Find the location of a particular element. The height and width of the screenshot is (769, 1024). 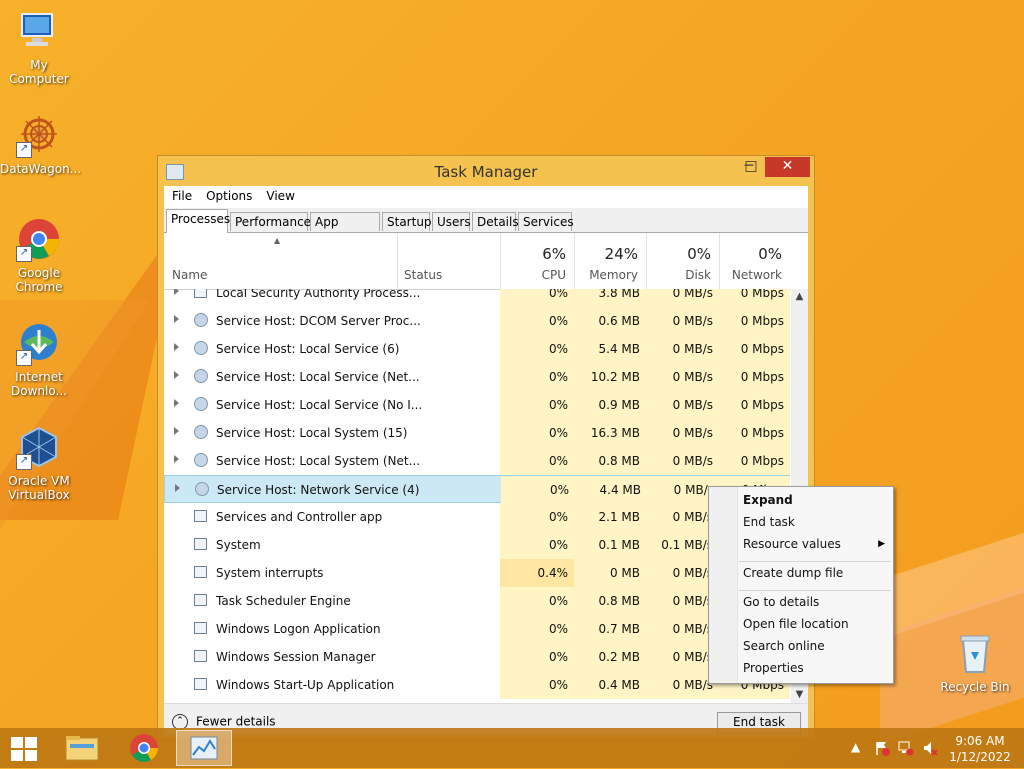

column-label: Disk is located at coordinates (698, 275).